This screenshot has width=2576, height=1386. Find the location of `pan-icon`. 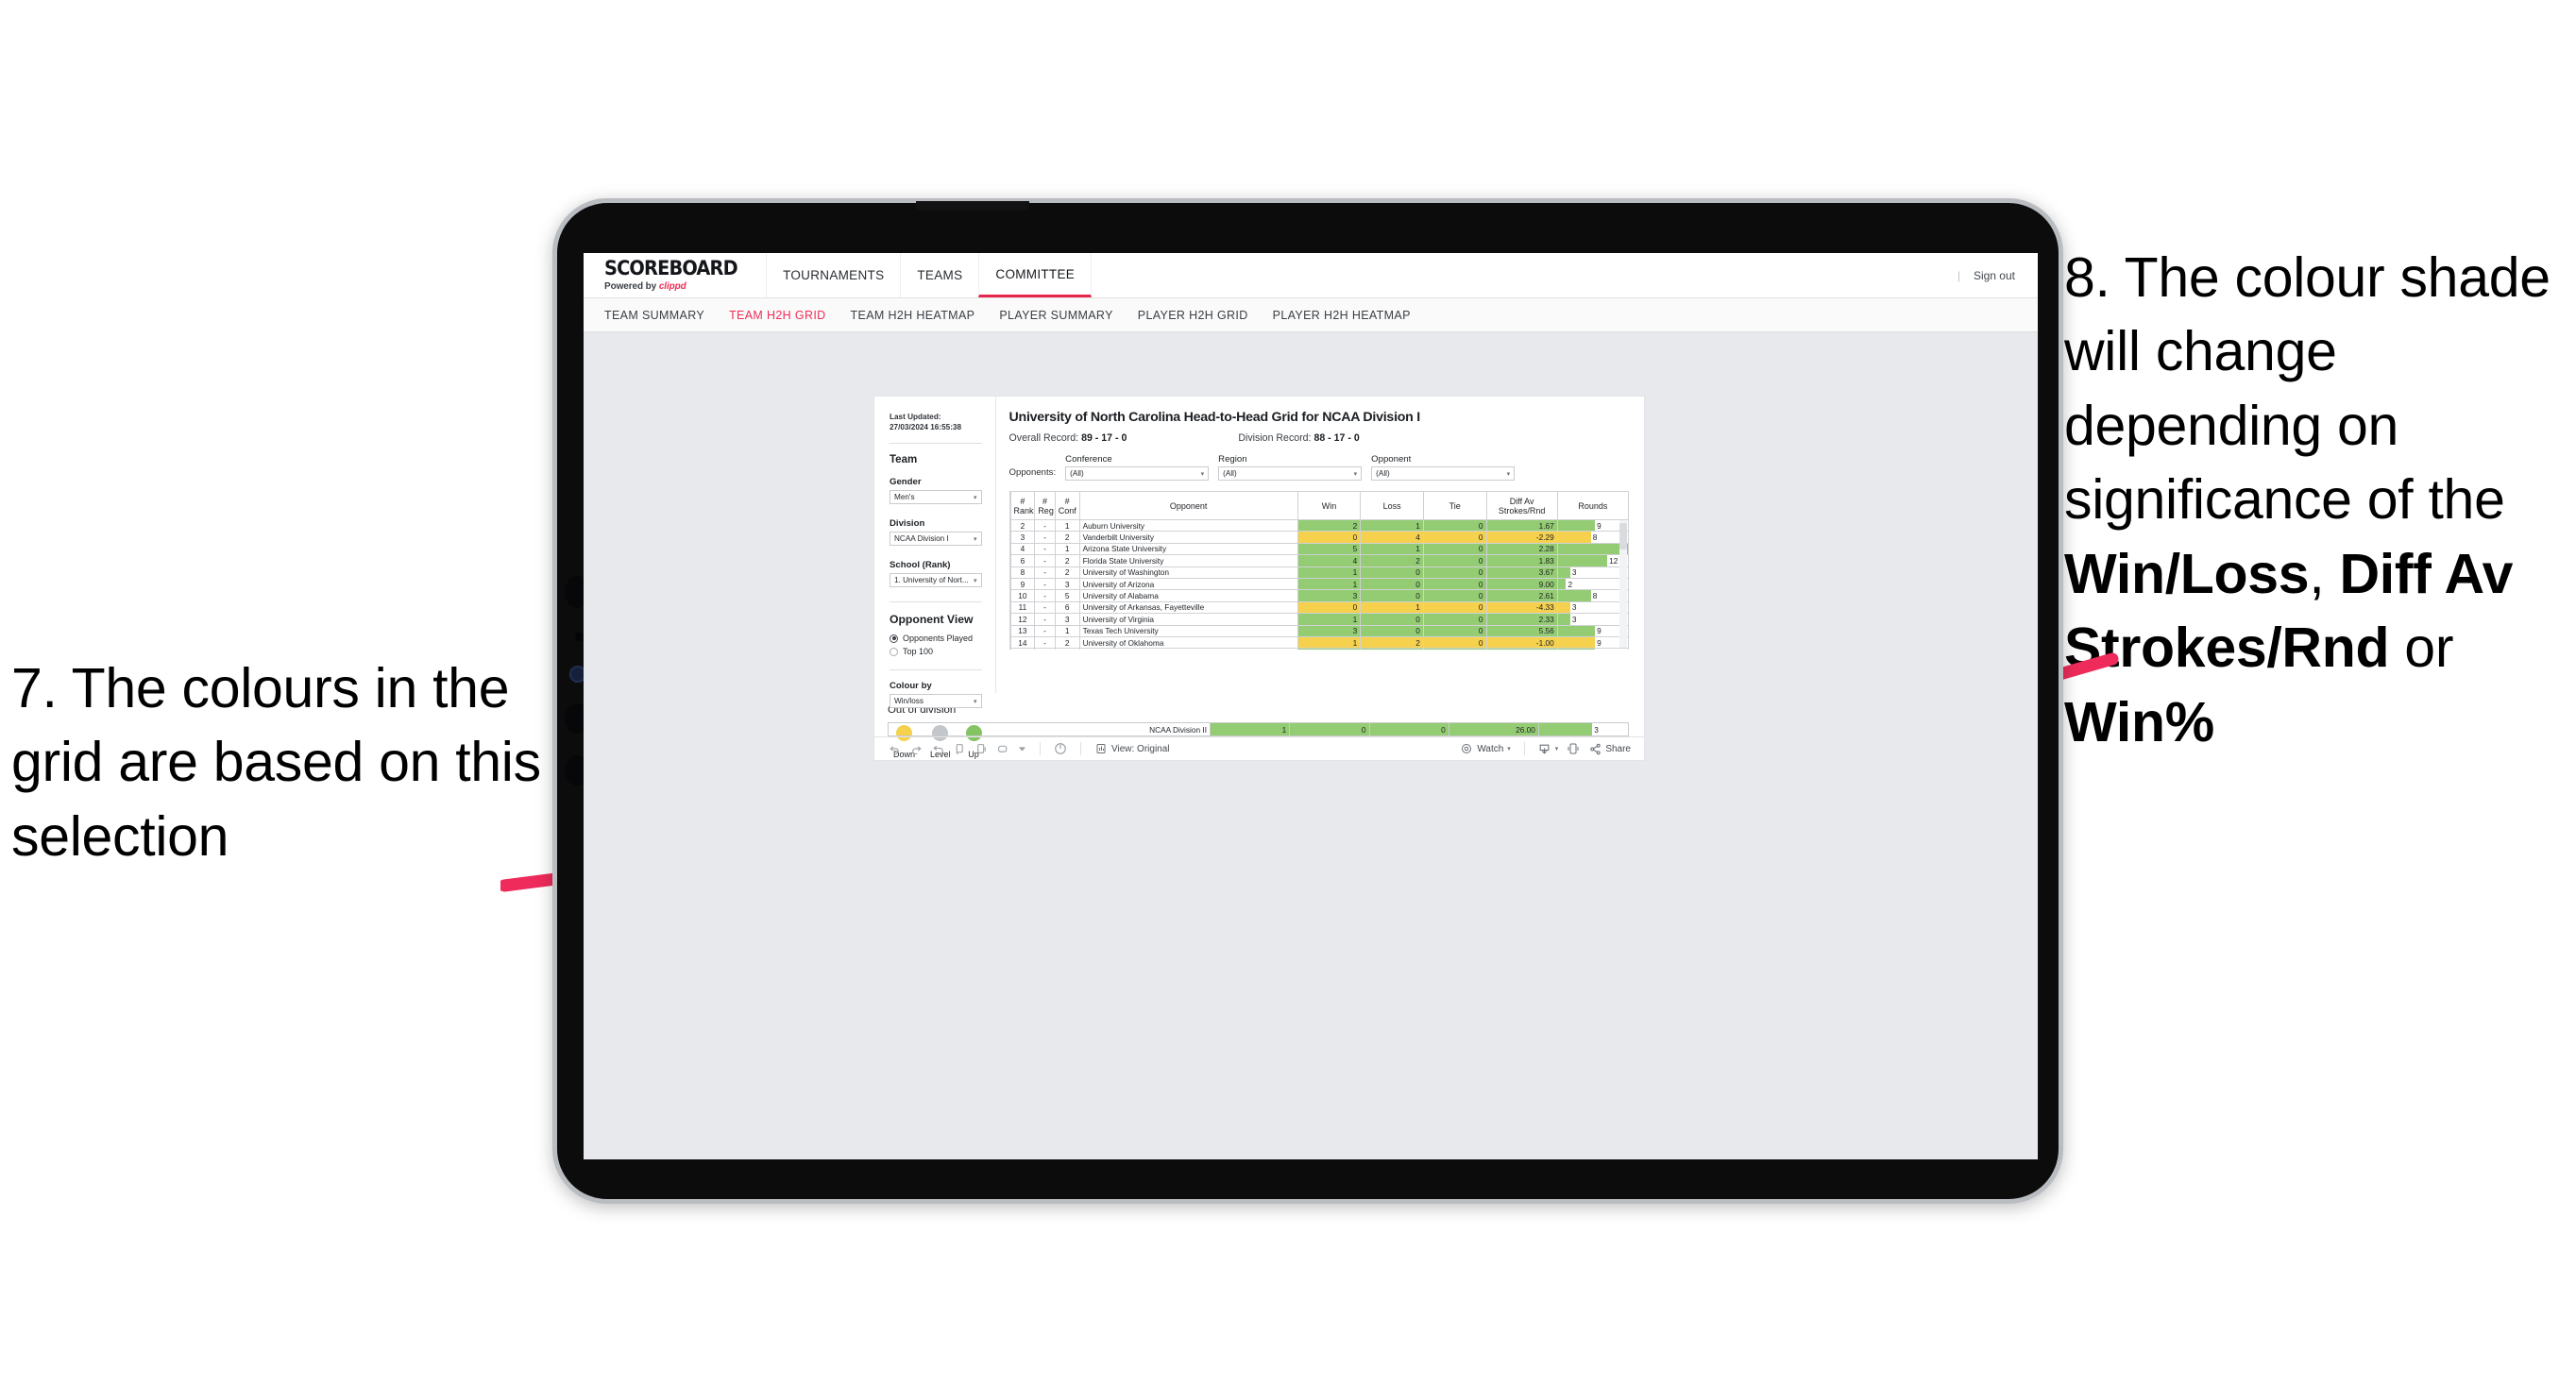

pan-icon is located at coordinates (1002, 748).